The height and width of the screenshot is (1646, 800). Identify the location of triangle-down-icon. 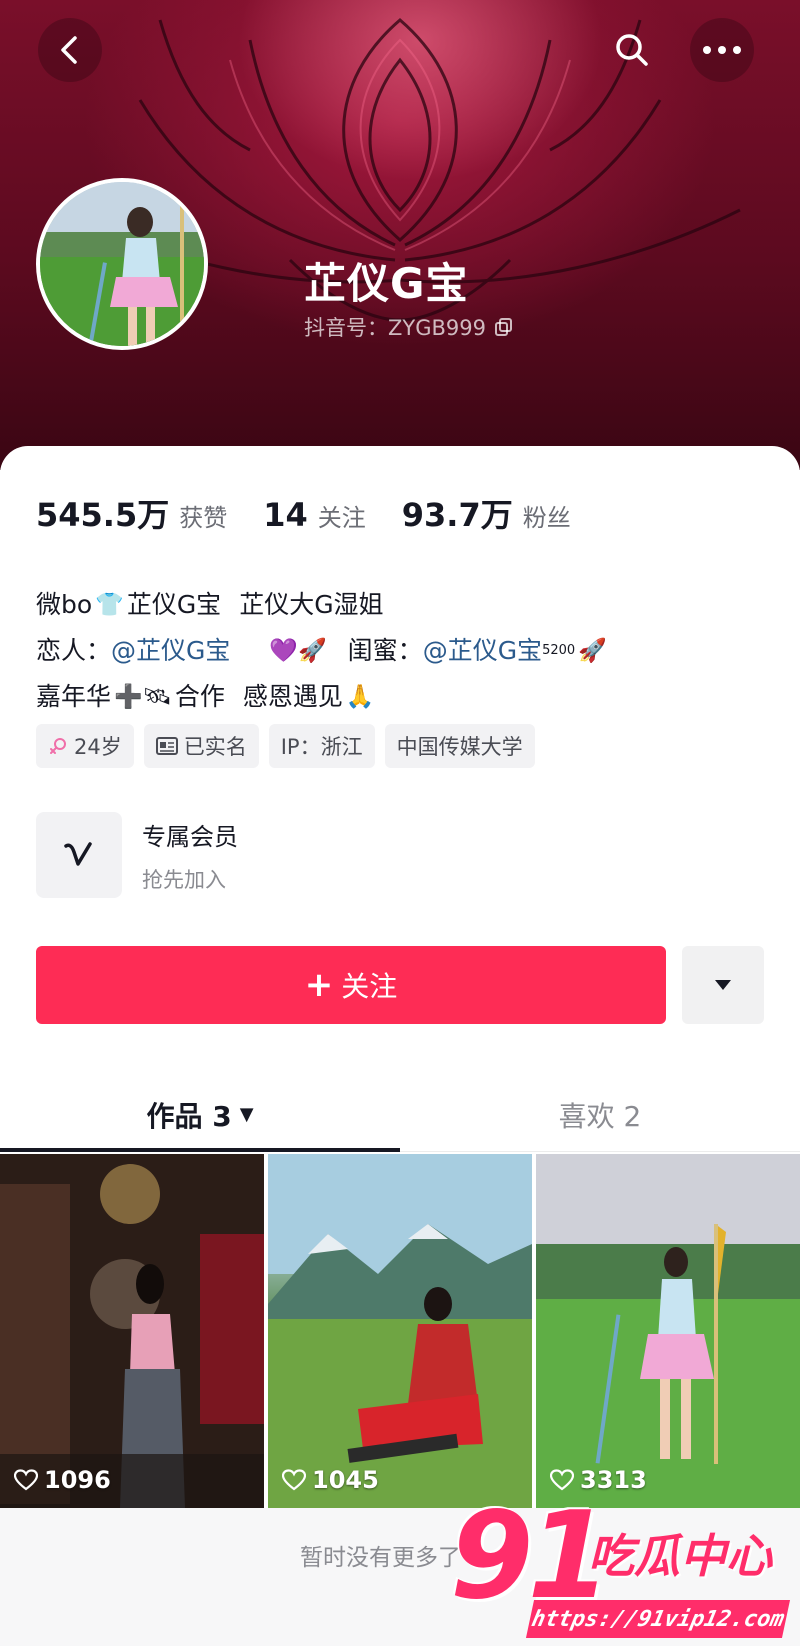
(723, 985).